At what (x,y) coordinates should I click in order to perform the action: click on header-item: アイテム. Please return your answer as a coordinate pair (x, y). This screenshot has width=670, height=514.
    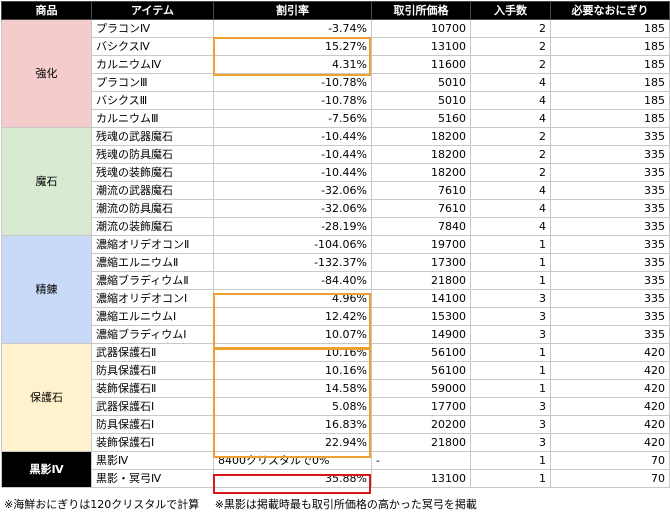
    Looking at the image, I should click on (152, 10).